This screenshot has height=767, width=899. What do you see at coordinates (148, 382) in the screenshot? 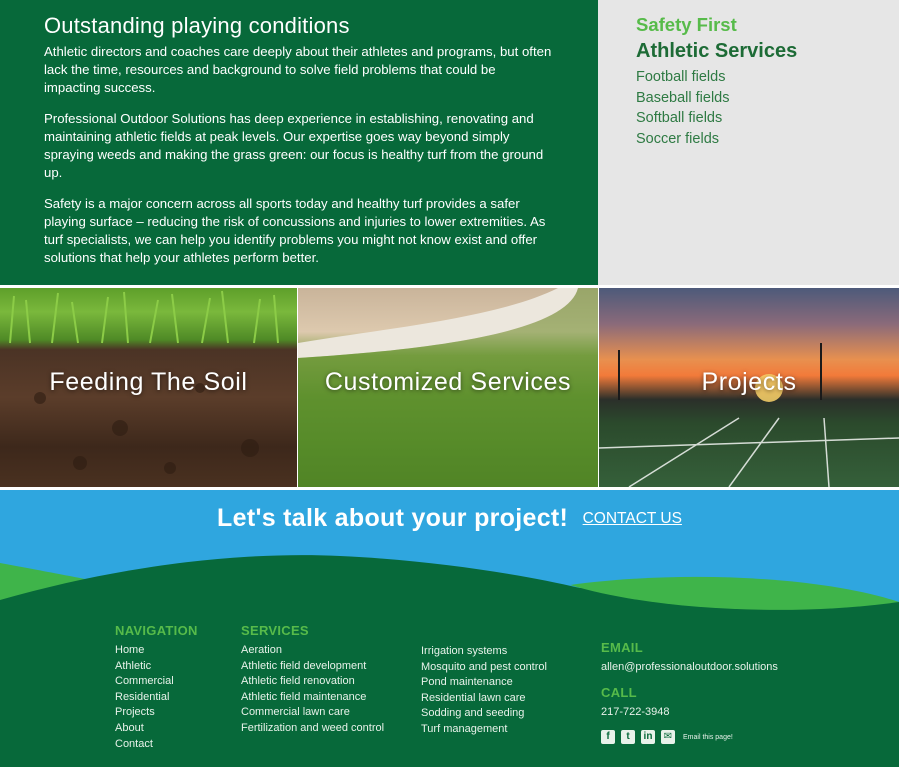
I see `tile-label: Feeding The Soil` at bounding box center [148, 382].